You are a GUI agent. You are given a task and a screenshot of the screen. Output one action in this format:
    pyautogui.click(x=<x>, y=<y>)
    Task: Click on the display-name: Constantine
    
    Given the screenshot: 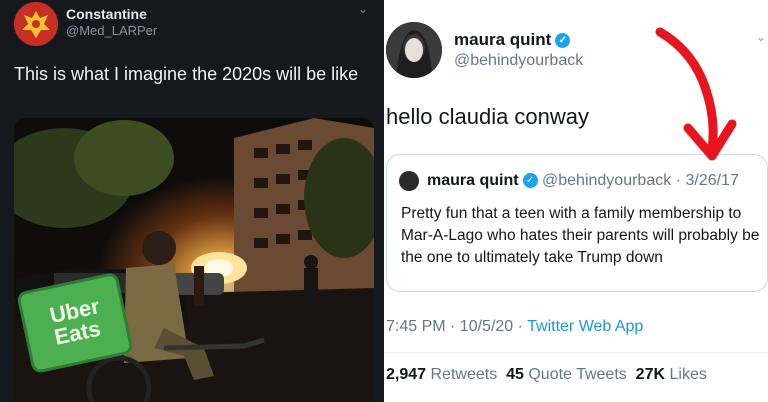 What is the action you would take?
    pyautogui.click(x=106, y=14)
    